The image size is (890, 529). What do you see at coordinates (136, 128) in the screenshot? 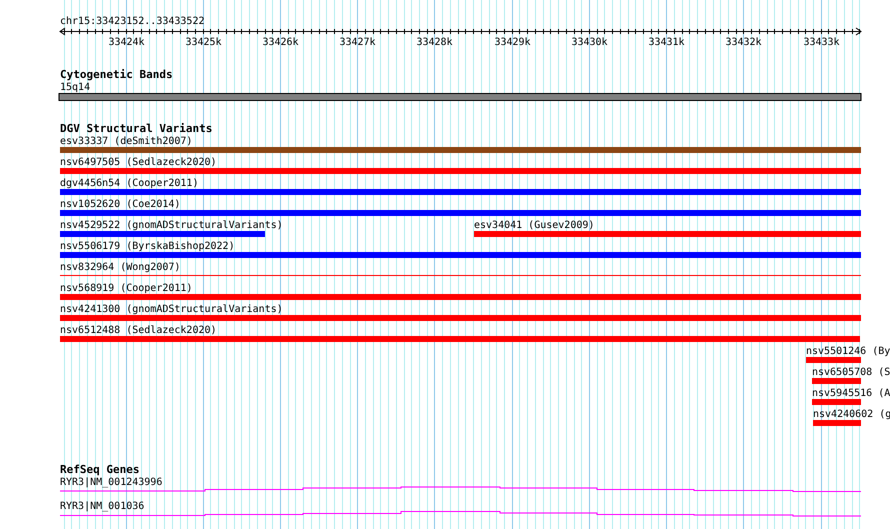
I see `track-title: DGV Structural Variants` at bounding box center [136, 128].